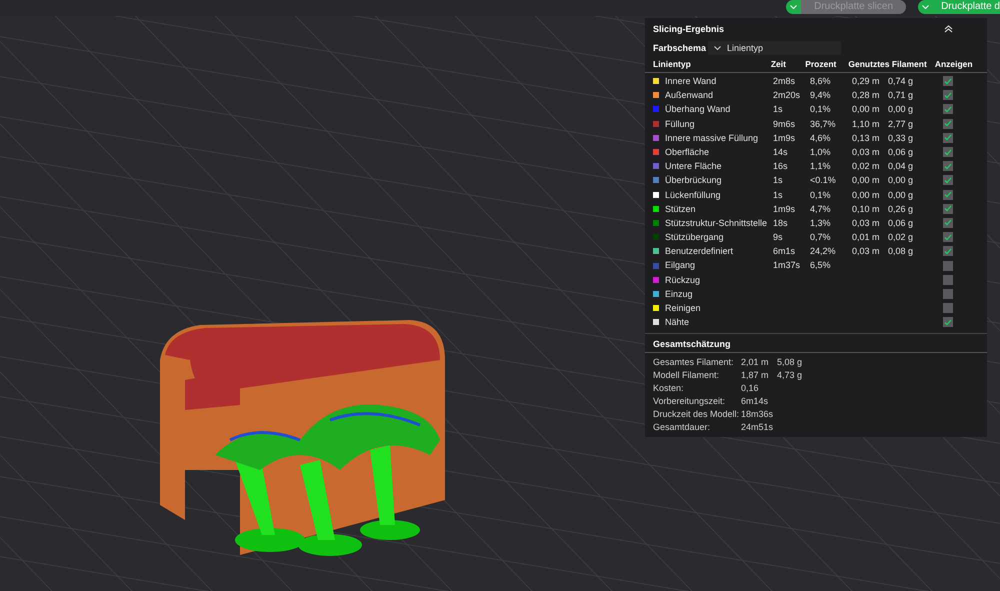  I want to click on summary-label: Vorbereitungszeit:, so click(689, 401).